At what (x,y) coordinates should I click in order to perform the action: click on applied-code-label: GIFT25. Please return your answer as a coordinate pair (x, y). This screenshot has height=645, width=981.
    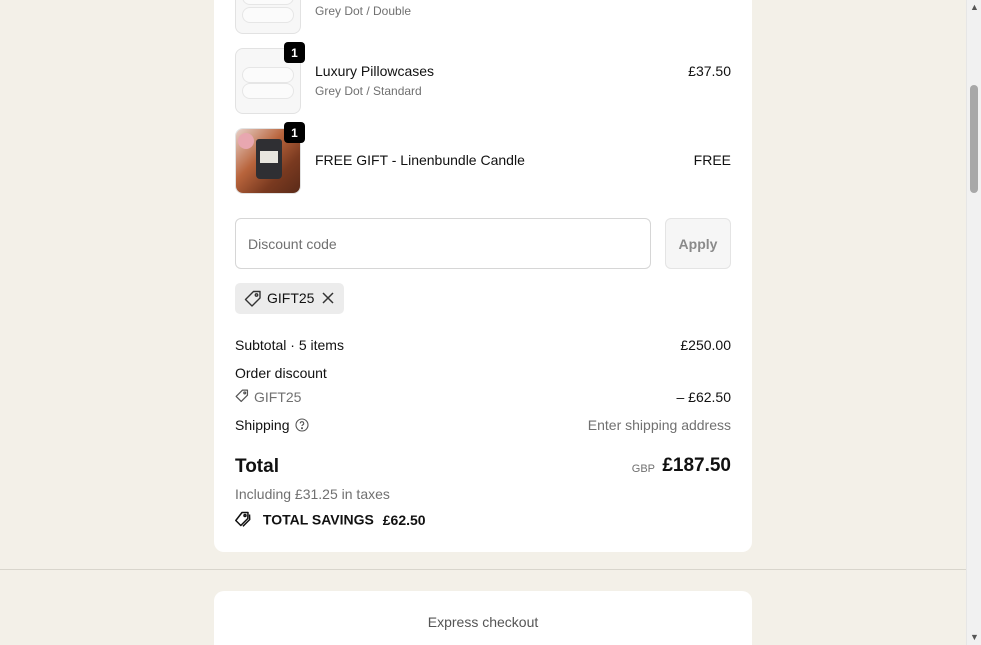
    Looking at the image, I should click on (291, 298).